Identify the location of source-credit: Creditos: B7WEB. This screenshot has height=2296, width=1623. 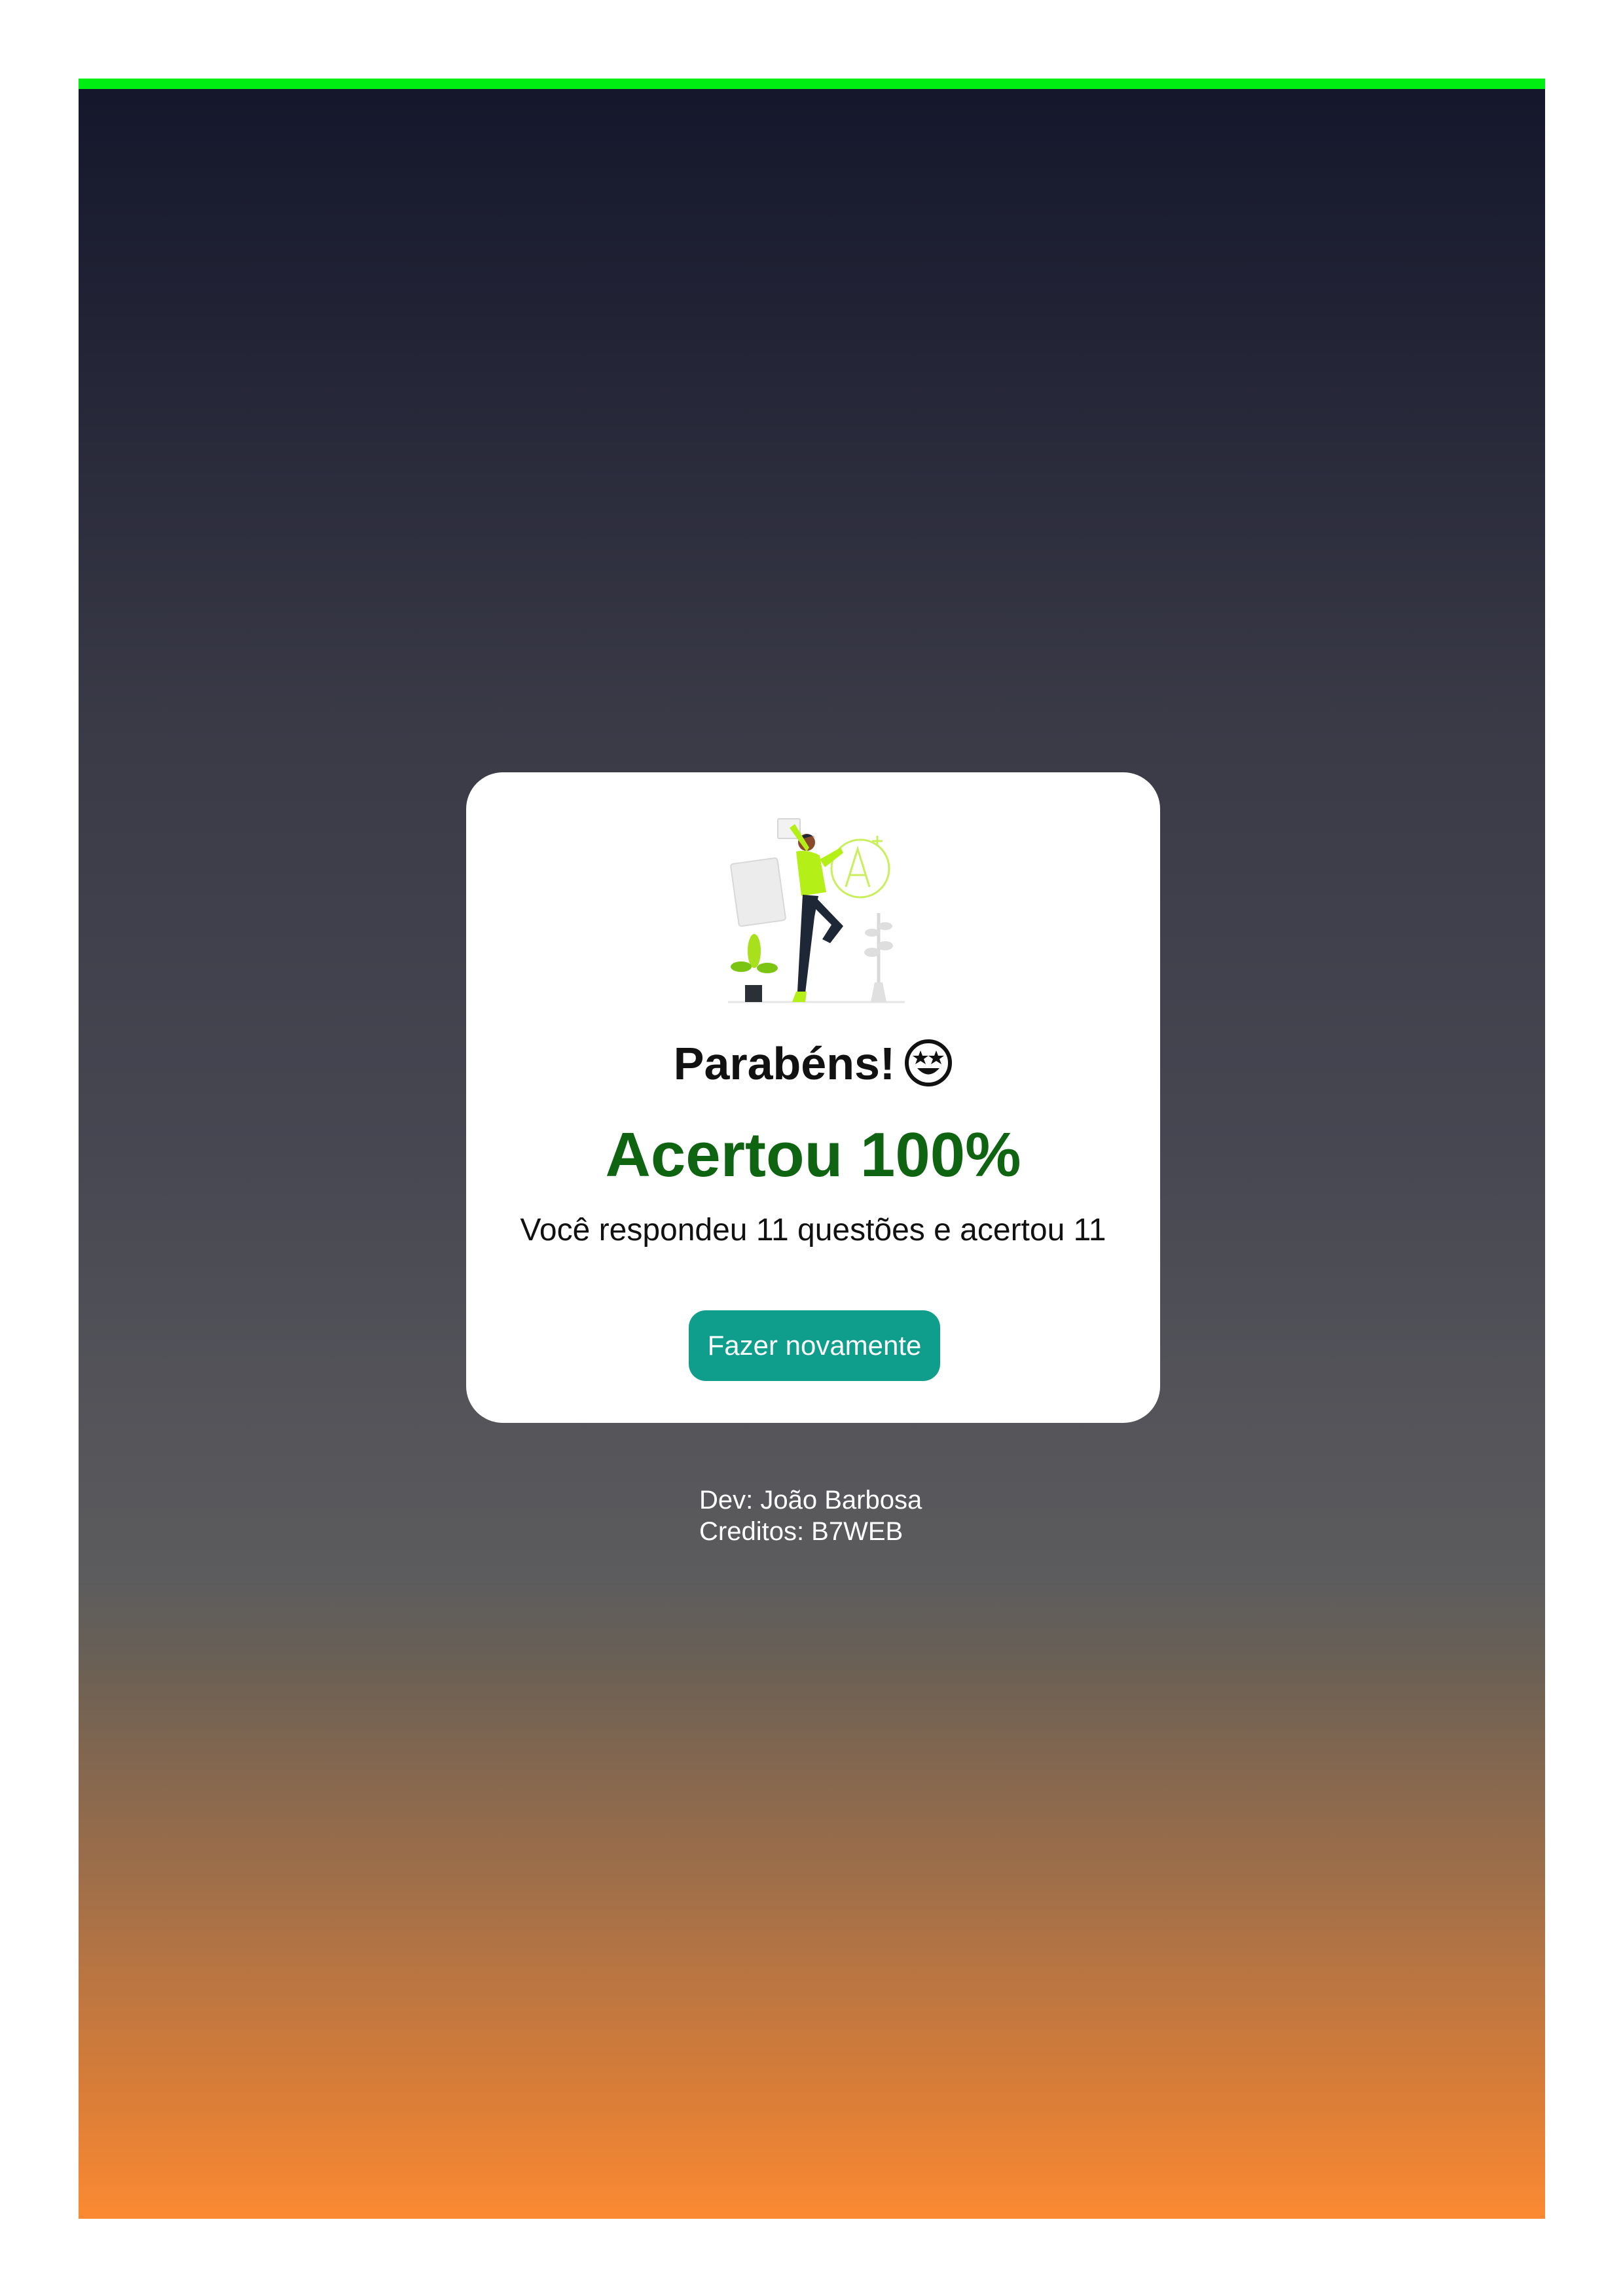
(801, 1531).